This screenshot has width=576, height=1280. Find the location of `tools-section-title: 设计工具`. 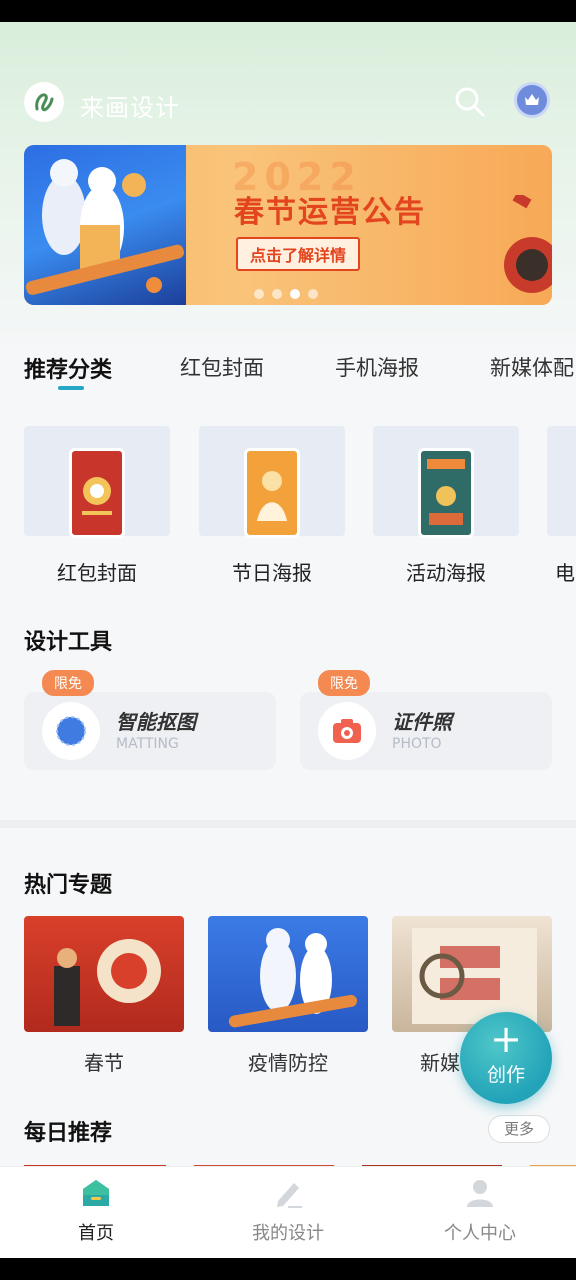

tools-section-title: 设计工具 is located at coordinates (68, 642).